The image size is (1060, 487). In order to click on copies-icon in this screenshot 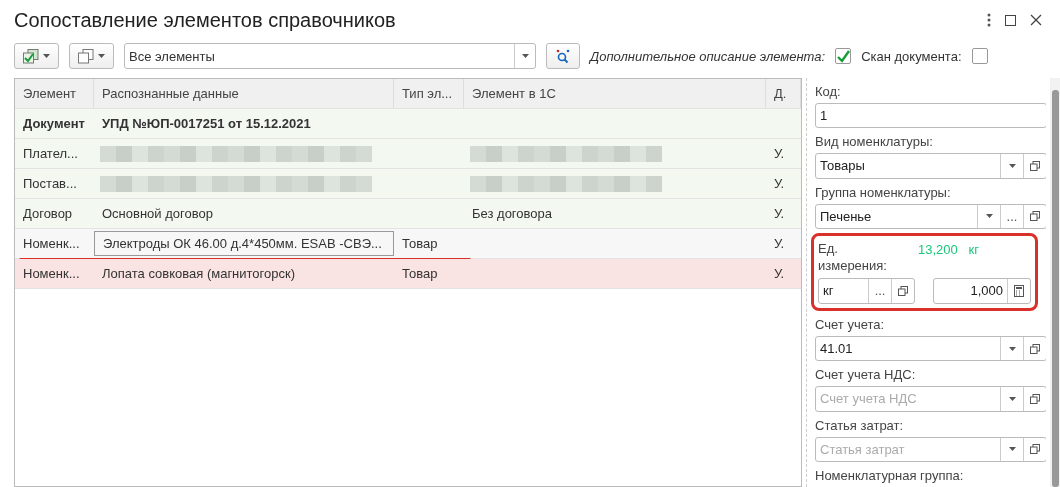, I will do `click(86, 56)`.